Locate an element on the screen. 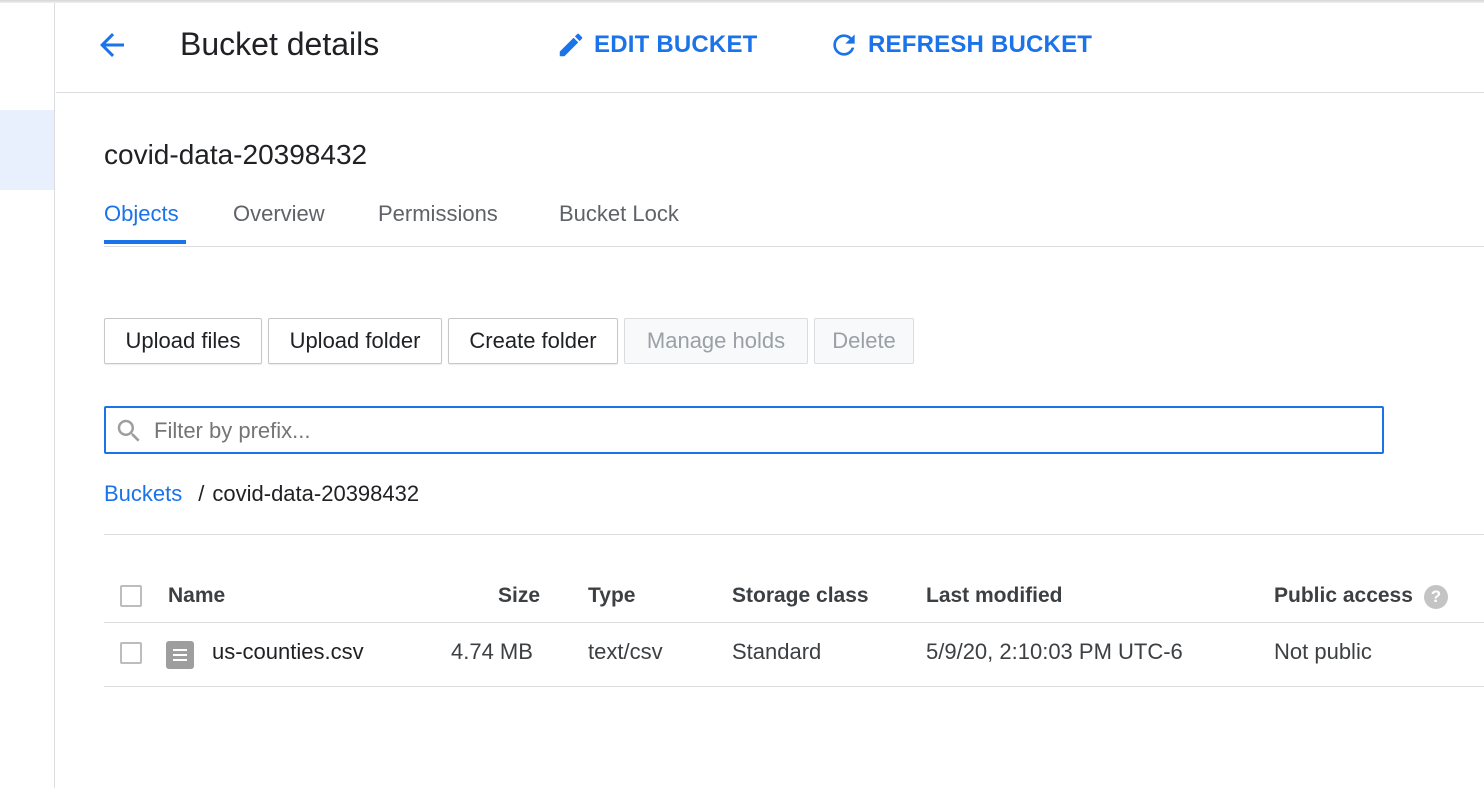 The height and width of the screenshot is (788, 1484). column-header-last-modified: Last modified is located at coordinates (994, 596).